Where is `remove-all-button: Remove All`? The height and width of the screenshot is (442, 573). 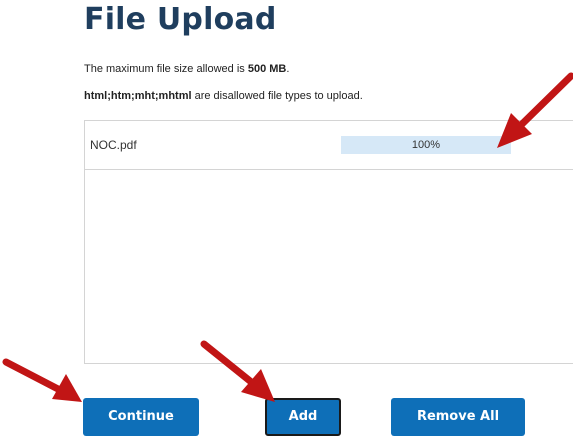 remove-all-button: Remove All is located at coordinates (458, 417).